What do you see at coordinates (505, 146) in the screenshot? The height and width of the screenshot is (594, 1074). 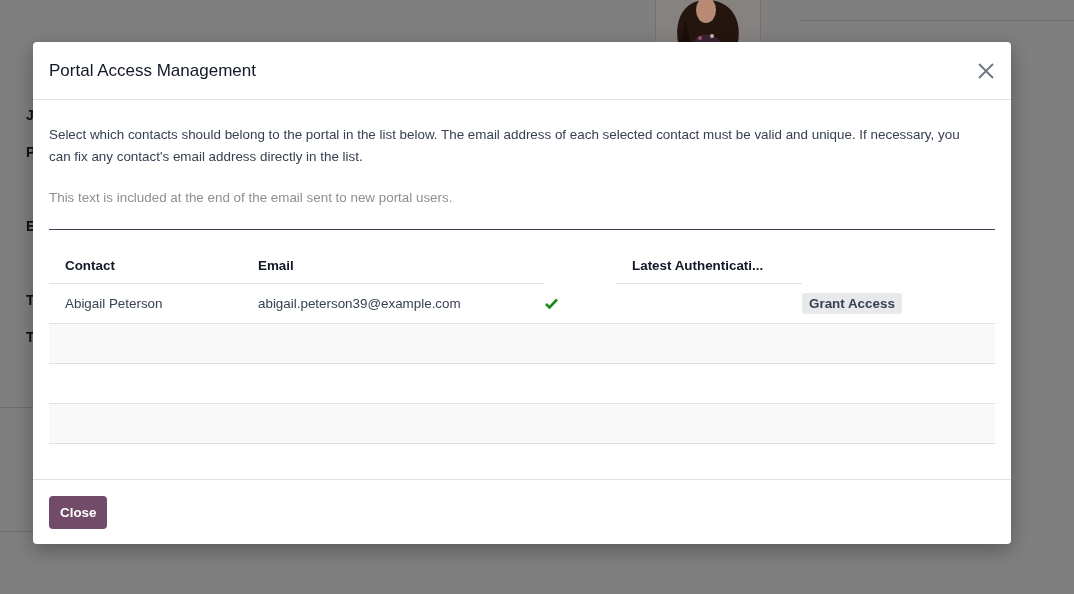 I see `description: Select which contacts should belong to the portal in the list below. The email address of each selected contact must be valid and unique. If necessary, you can fix any contact's email address directly in the list.` at bounding box center [505, 146].